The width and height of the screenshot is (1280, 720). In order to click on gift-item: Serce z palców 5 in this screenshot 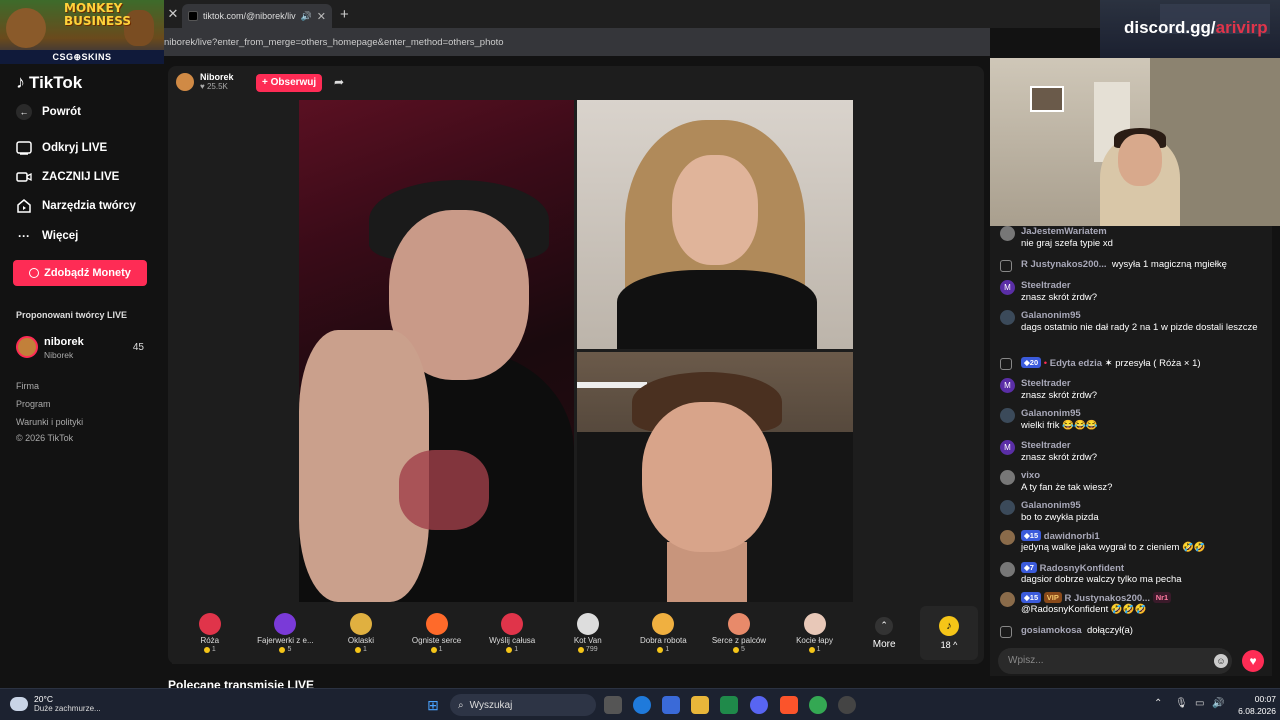, I will do `click(739, 633)`.